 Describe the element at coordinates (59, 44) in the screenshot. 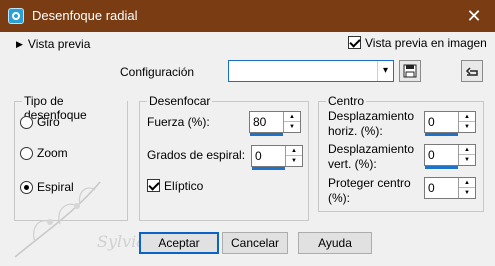

I see `preview-toggle-label: Vista previa` at that location.